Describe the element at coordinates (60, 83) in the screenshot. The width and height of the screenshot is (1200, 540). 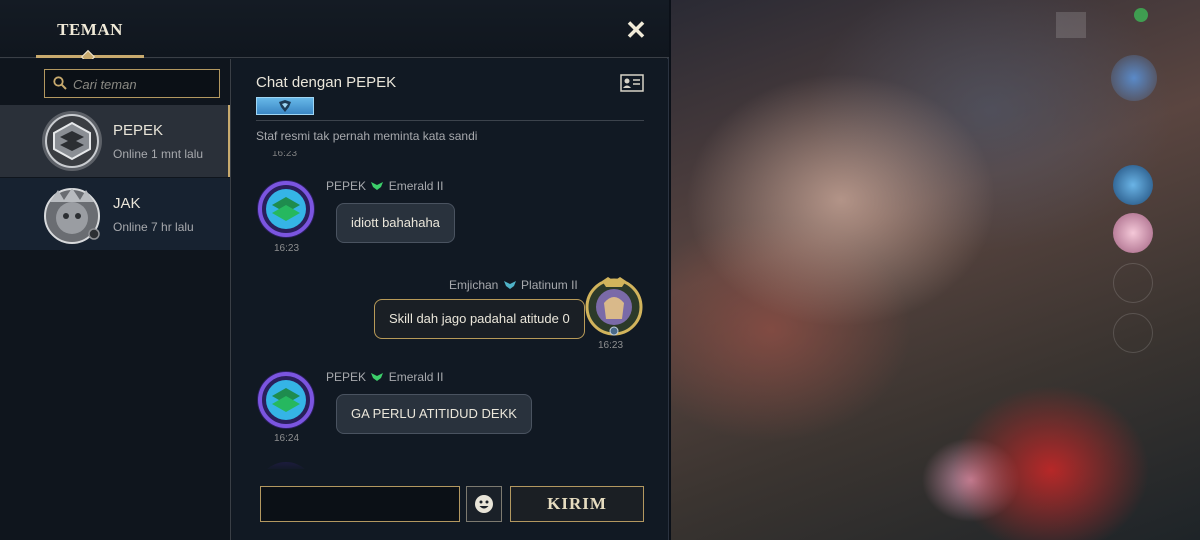
I see `search-icon` at that location.